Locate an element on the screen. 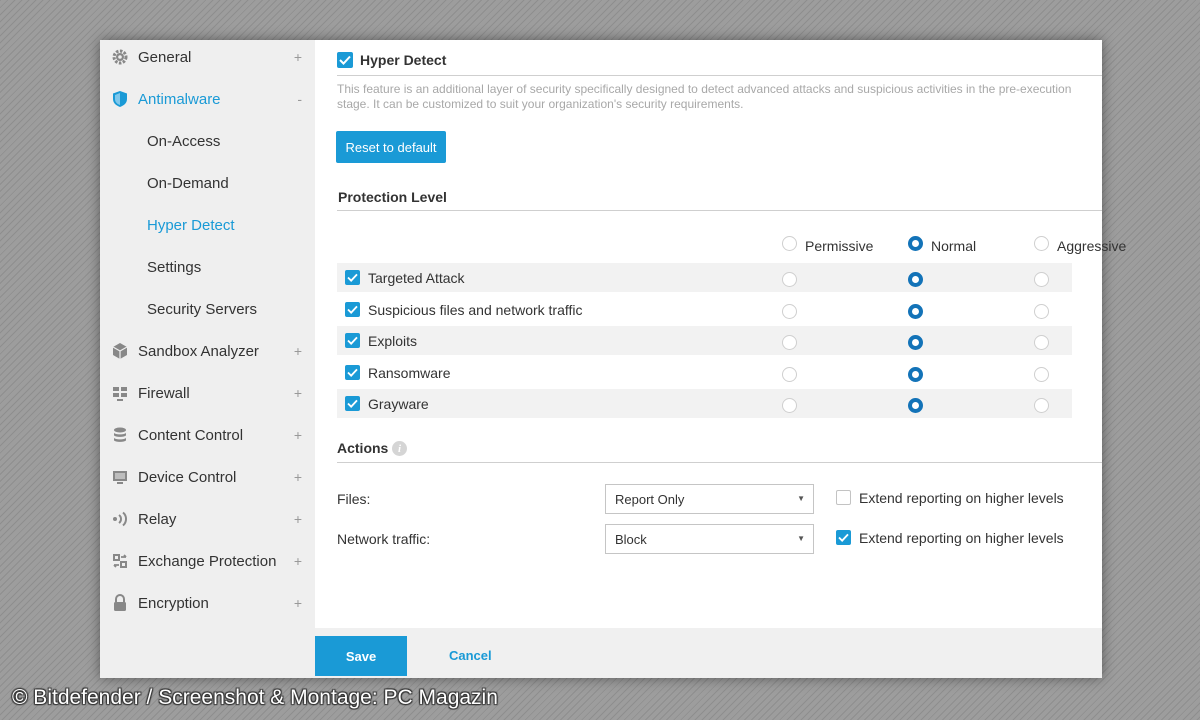 Image resolution: width=1200 pixels, height=720 pixels. sidebar-item-antimalware: Antimalware - is located at coordinates (207, 99).